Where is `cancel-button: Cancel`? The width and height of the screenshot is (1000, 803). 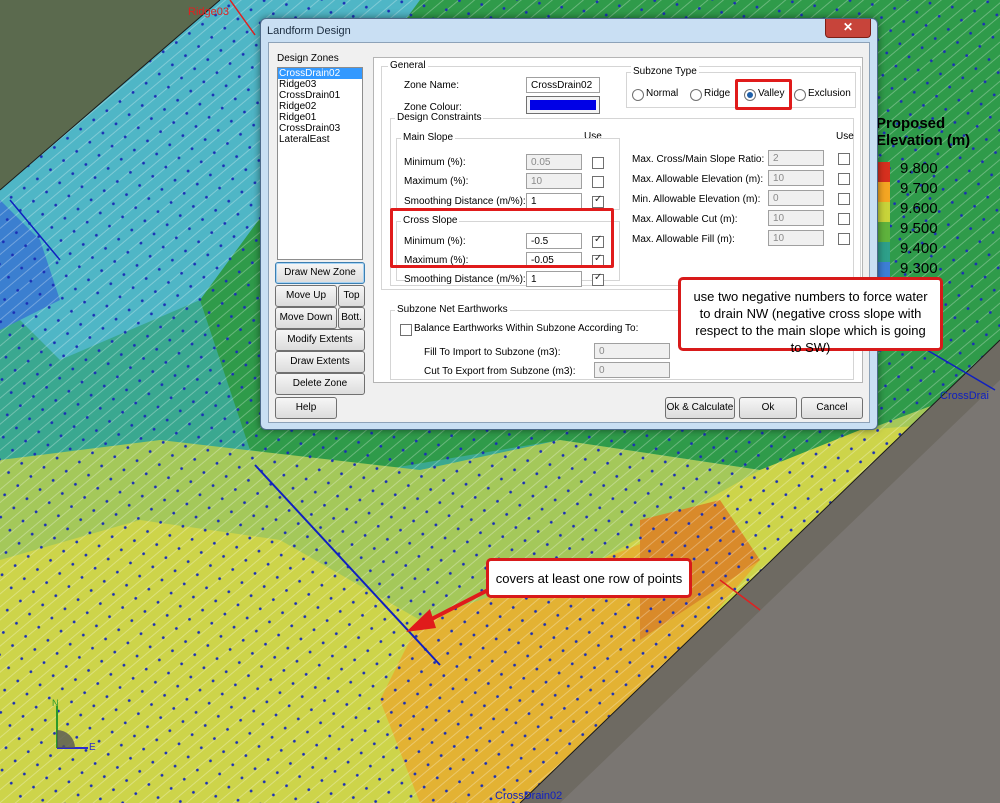 cancel-button: Cancel is located at coordinates (832, 408).